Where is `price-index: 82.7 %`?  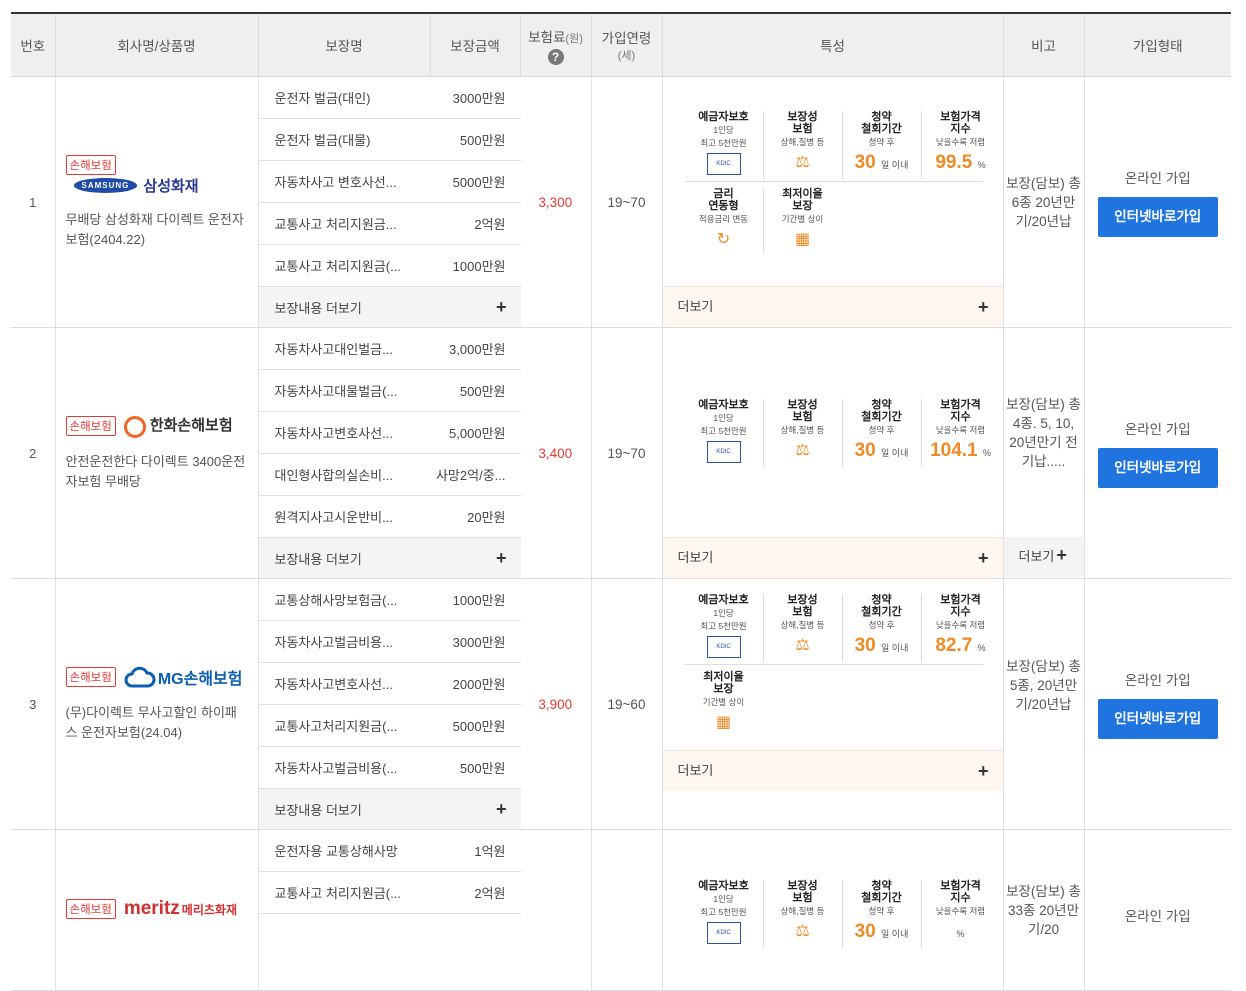 price-index: 82.7 % is located at coordinates (960, 645).